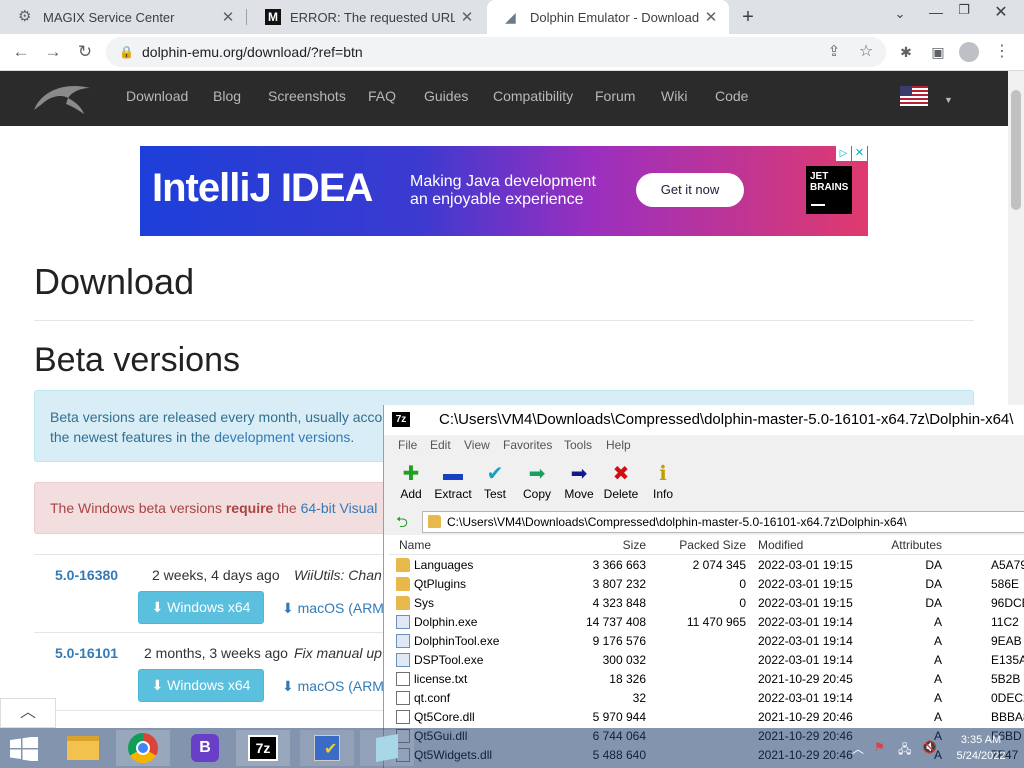 The image size is (1024, 768). I want to click on development-versions-link: development versions, so click(282, 437).